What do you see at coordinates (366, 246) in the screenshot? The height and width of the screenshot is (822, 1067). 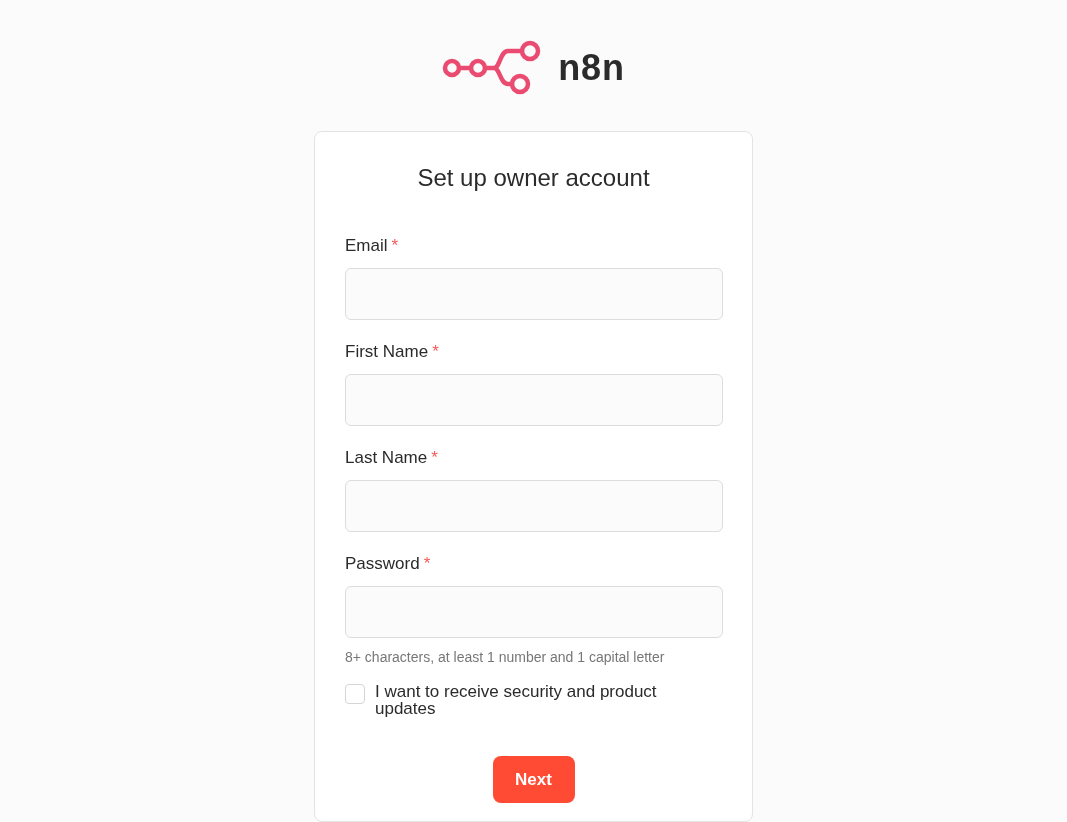 I see `field-label: Email` at bounding box center [366, 246].